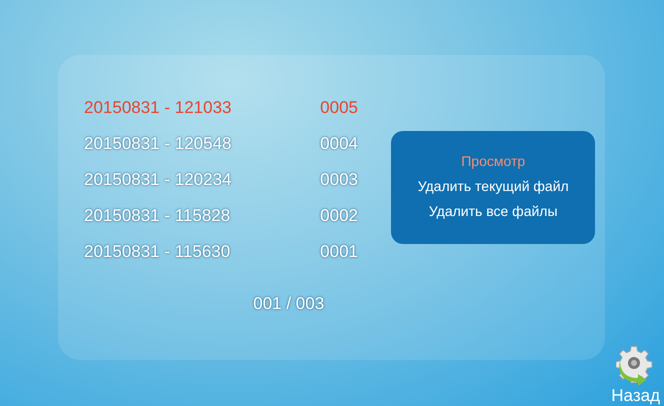 The width and height of the screenshot is (664, 406). I want to click on menu-item: Удалить все файлы, so click(493, 211).